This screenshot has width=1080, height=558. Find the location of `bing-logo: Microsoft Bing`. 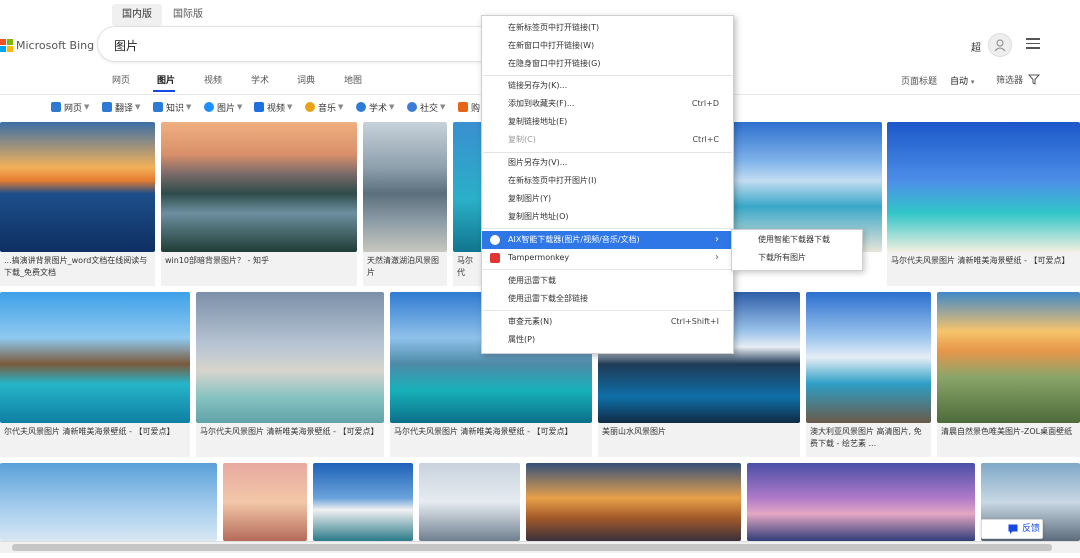

bing-logo: Microsoft Bing is located at coordinates (47, 45).